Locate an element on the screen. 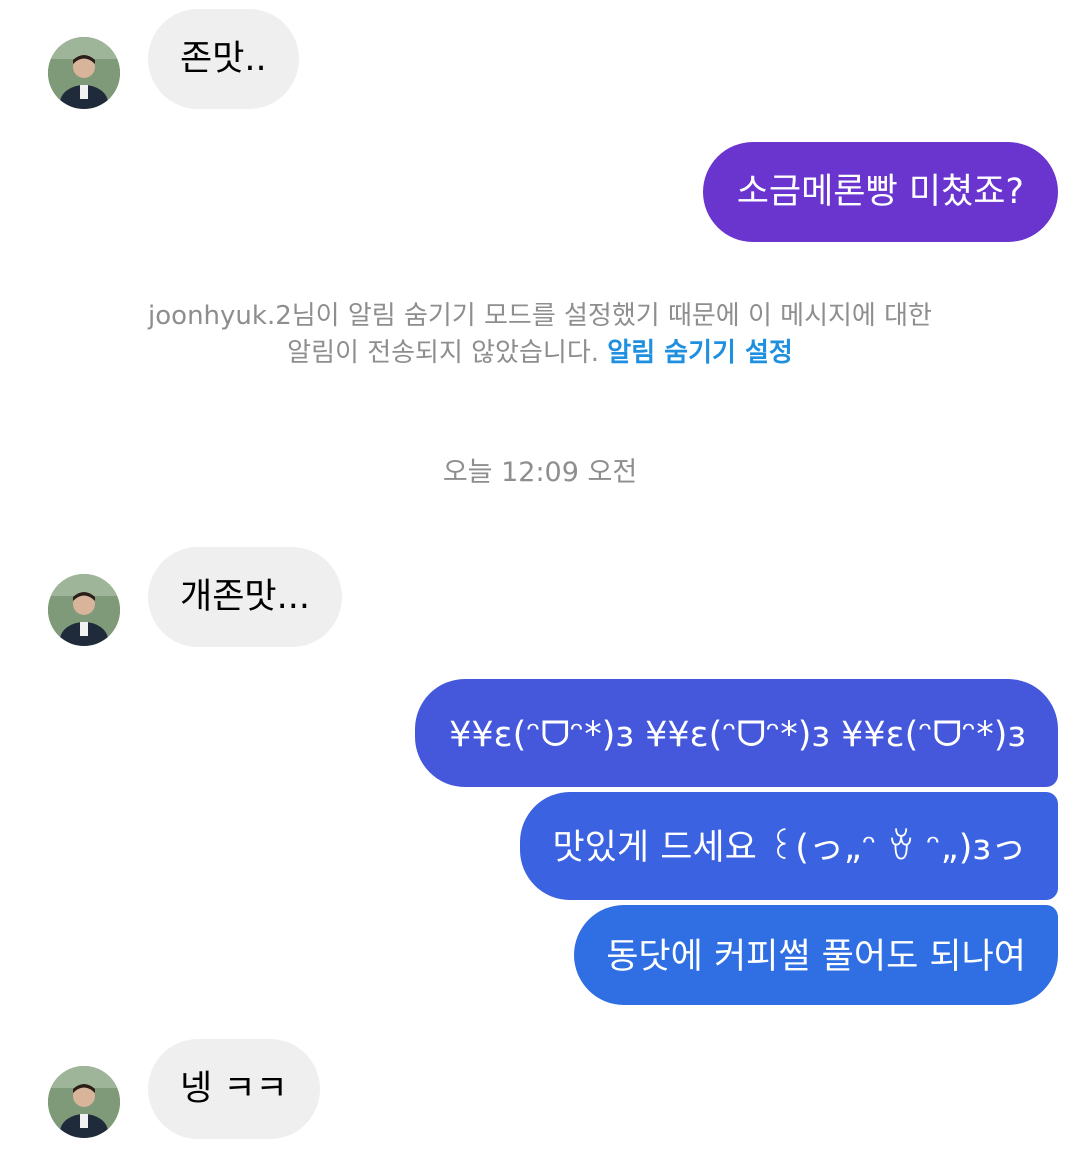  timestamp-divider: 오늘 12:09 오전 is located at coordinates (540, 472).